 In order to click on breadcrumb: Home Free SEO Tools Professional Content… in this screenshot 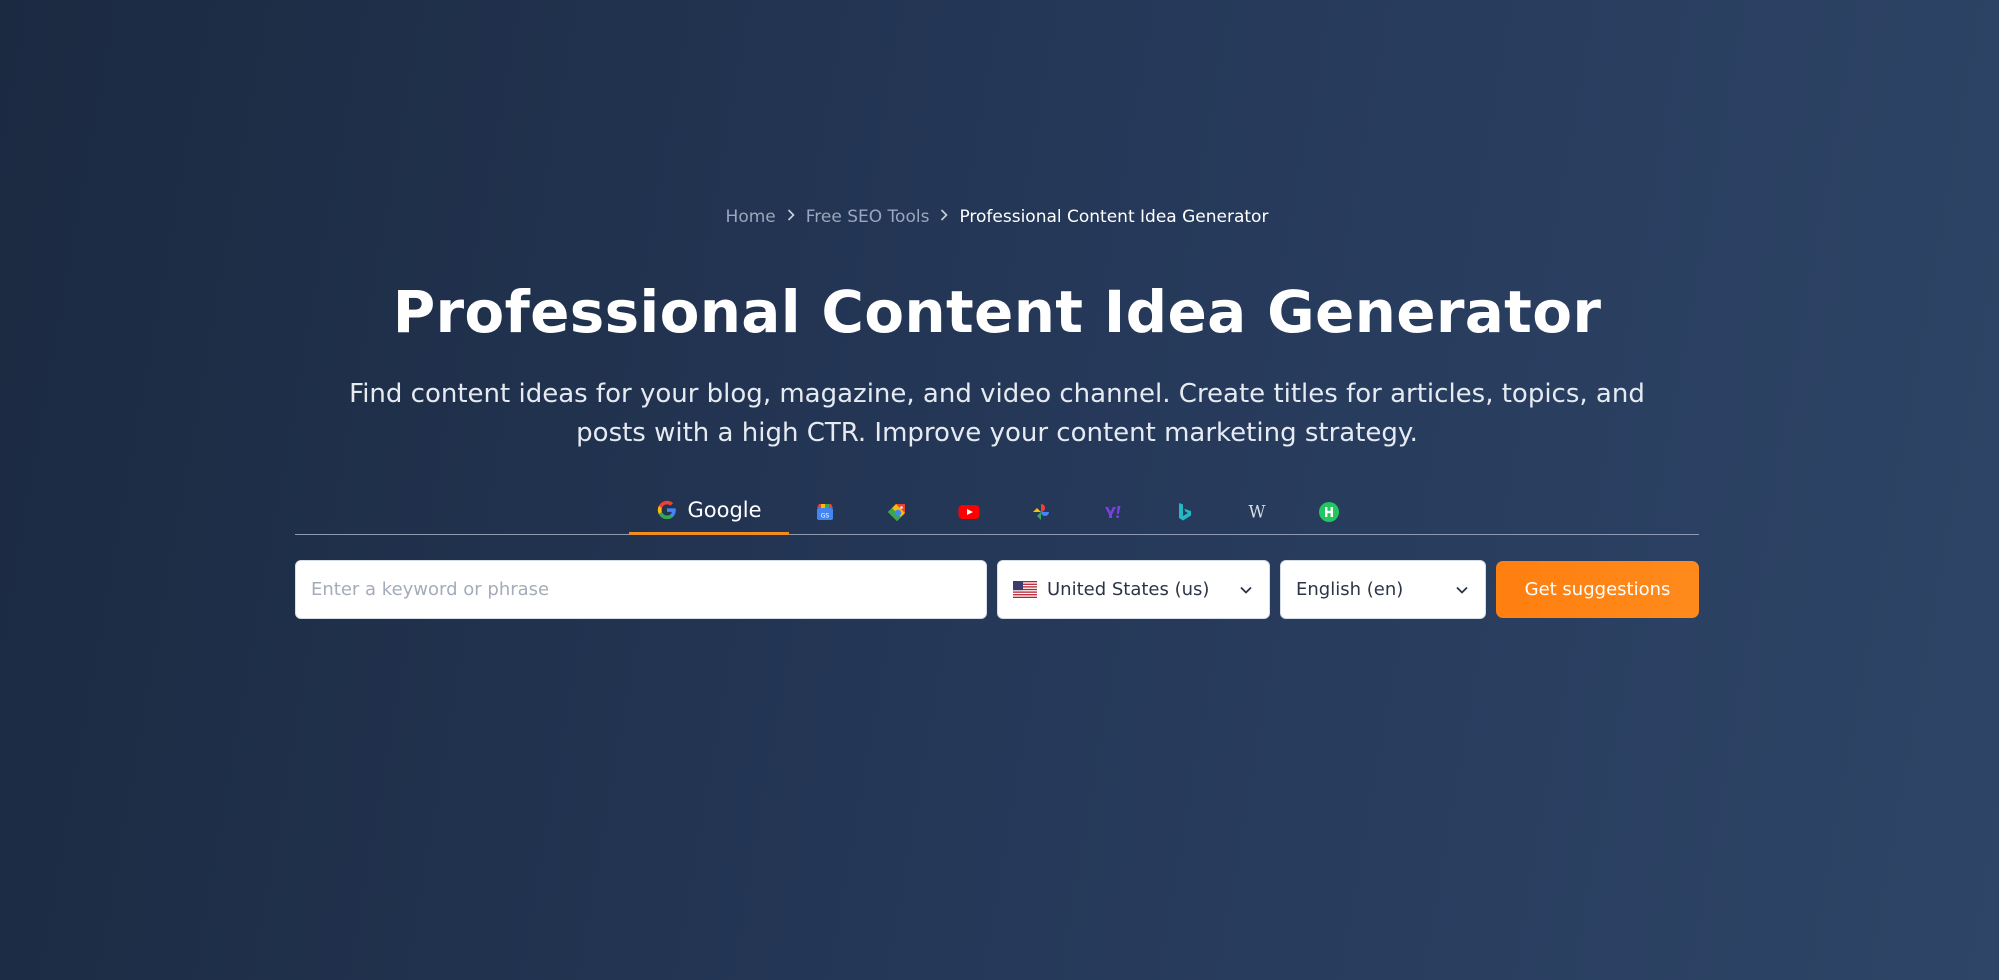, I will do `click(997, 217)`.